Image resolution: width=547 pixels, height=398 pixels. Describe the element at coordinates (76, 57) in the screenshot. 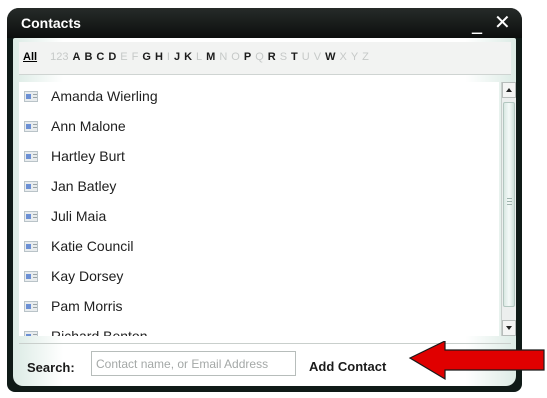

I see `filter-letter-a: A` at that location.